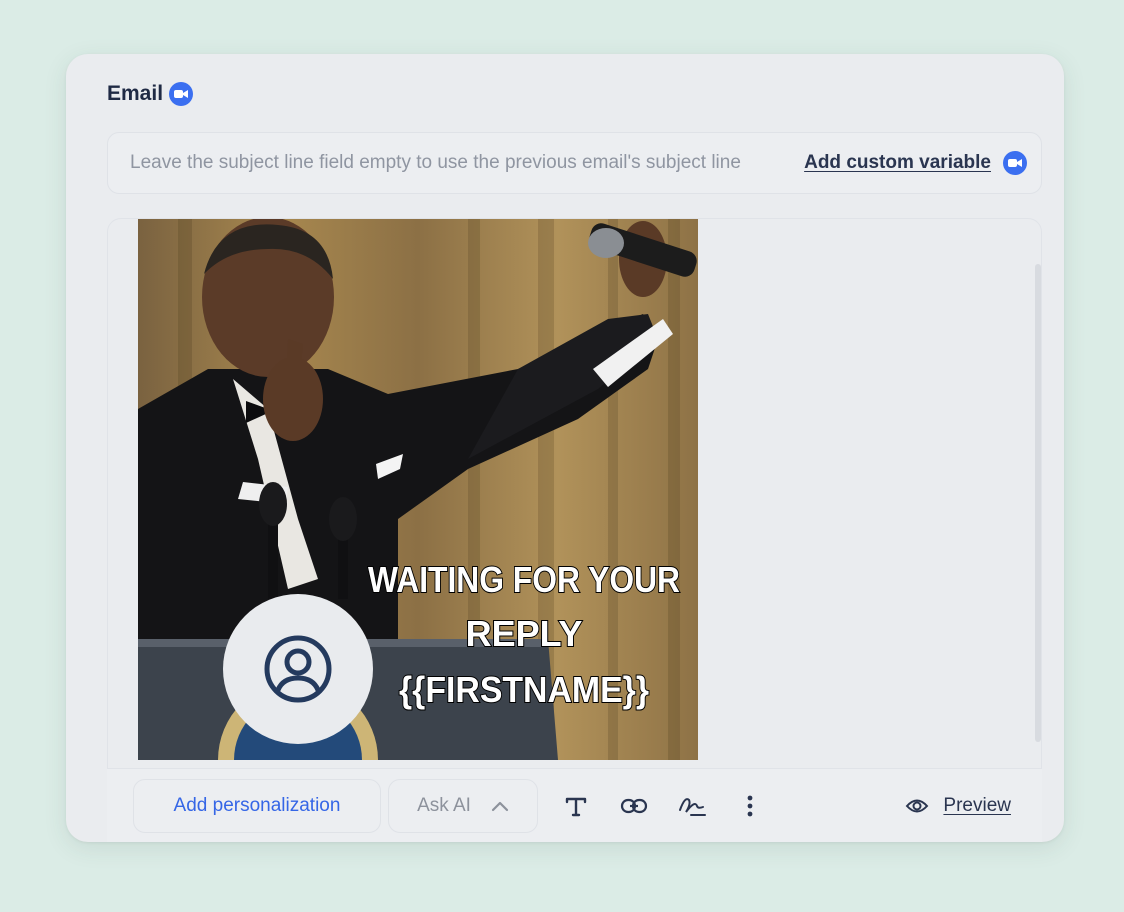  What do you see at coordinates (524, 579) in the screenshot?
I see `gif-caption-line1: WAITING FOR YOUR` at bounding box center [524, 579].